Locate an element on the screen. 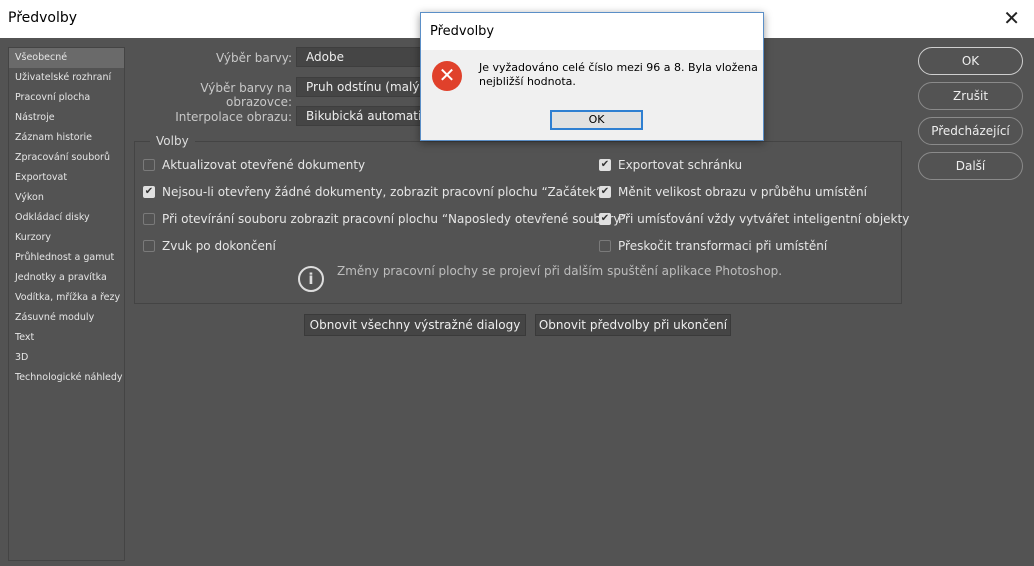 The height and width of the screenshot is (566, 1034). sidebar-item: Všeobecné is located at coordinates (66, 58).